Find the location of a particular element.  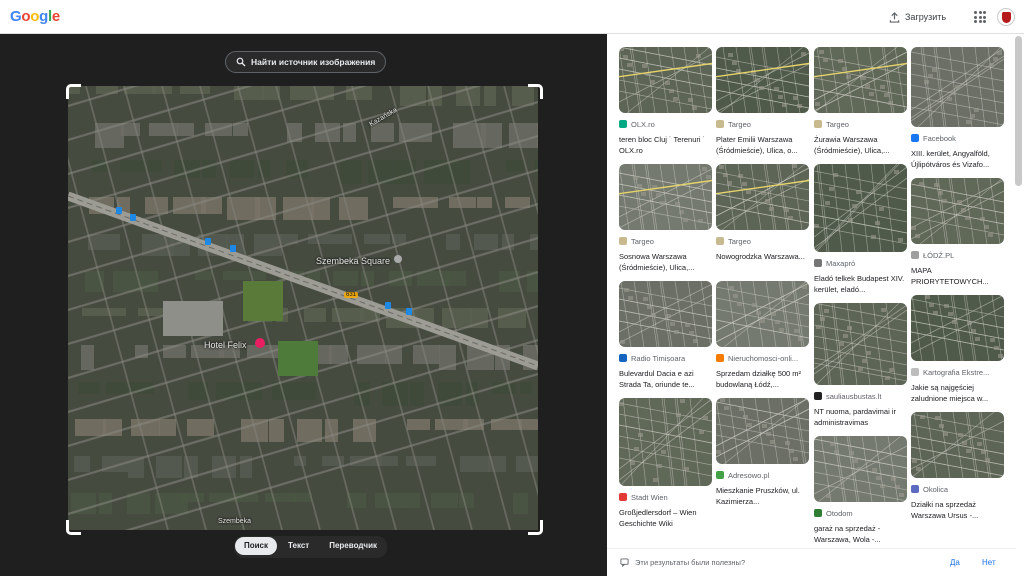

map-label-hotel: Hotel Felix is located at coordinates (225, 345).